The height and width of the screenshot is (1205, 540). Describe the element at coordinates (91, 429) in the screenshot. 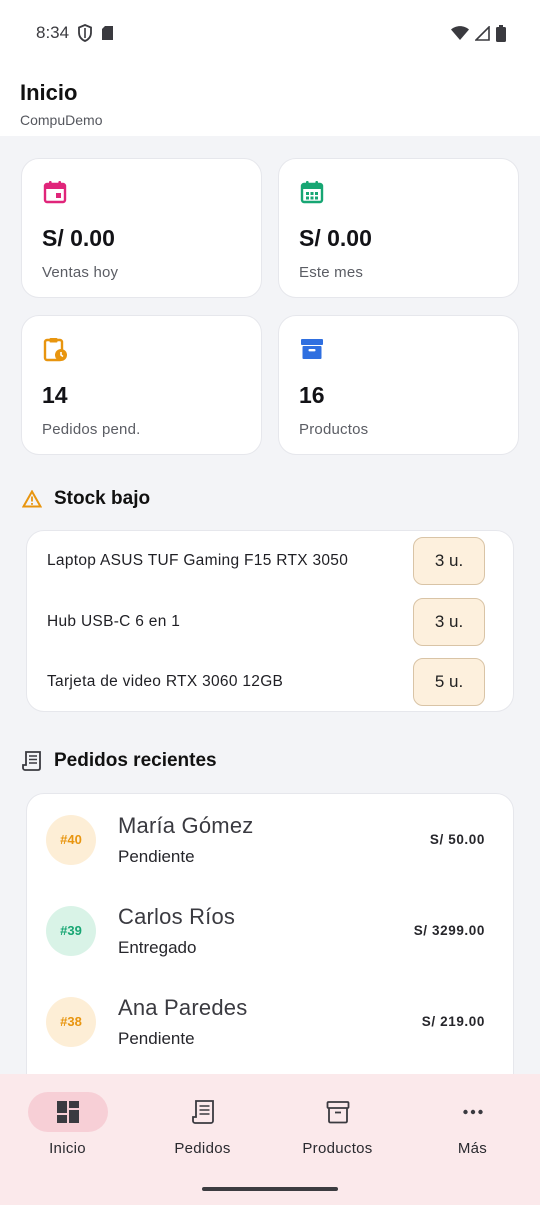

I see `stat-label: Pedidos pend.` at that location.